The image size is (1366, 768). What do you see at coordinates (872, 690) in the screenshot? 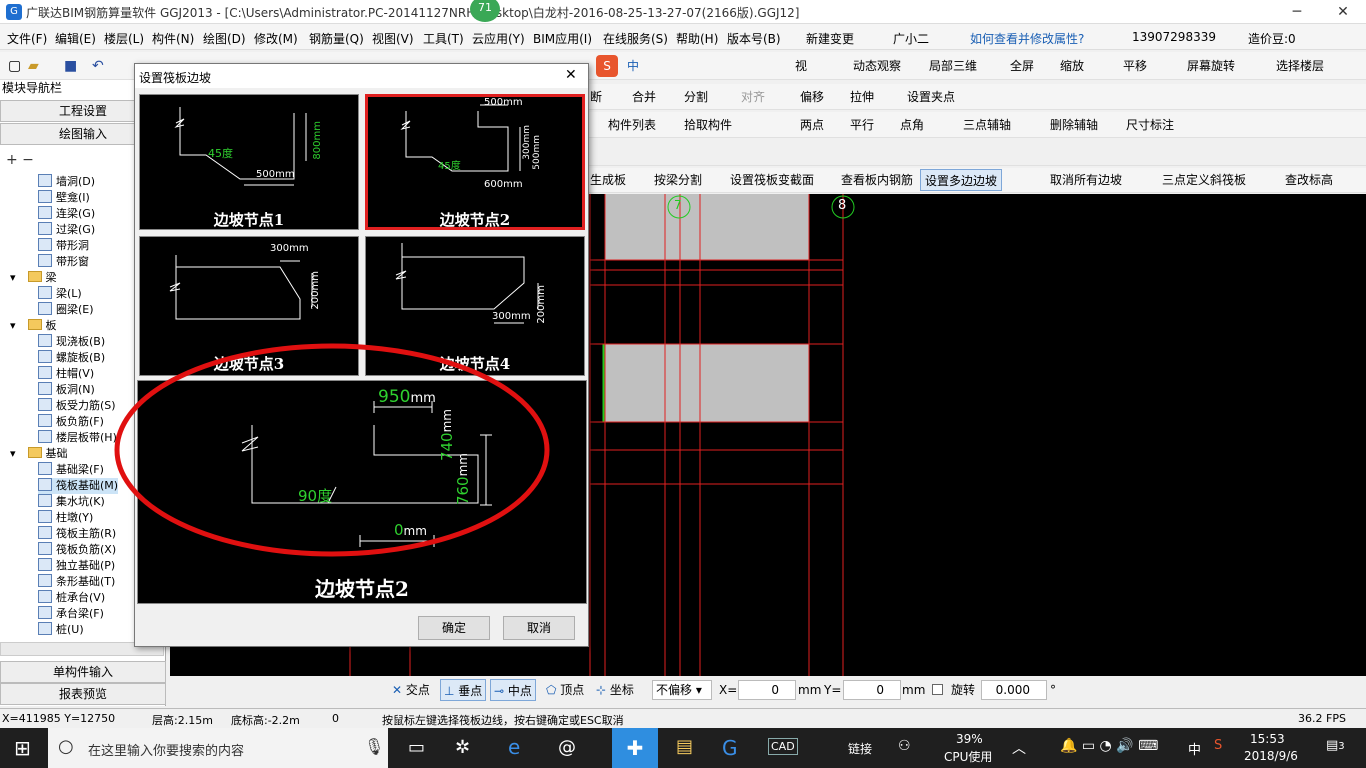
I see `y-input: 0` at bounding box center [872, 690].